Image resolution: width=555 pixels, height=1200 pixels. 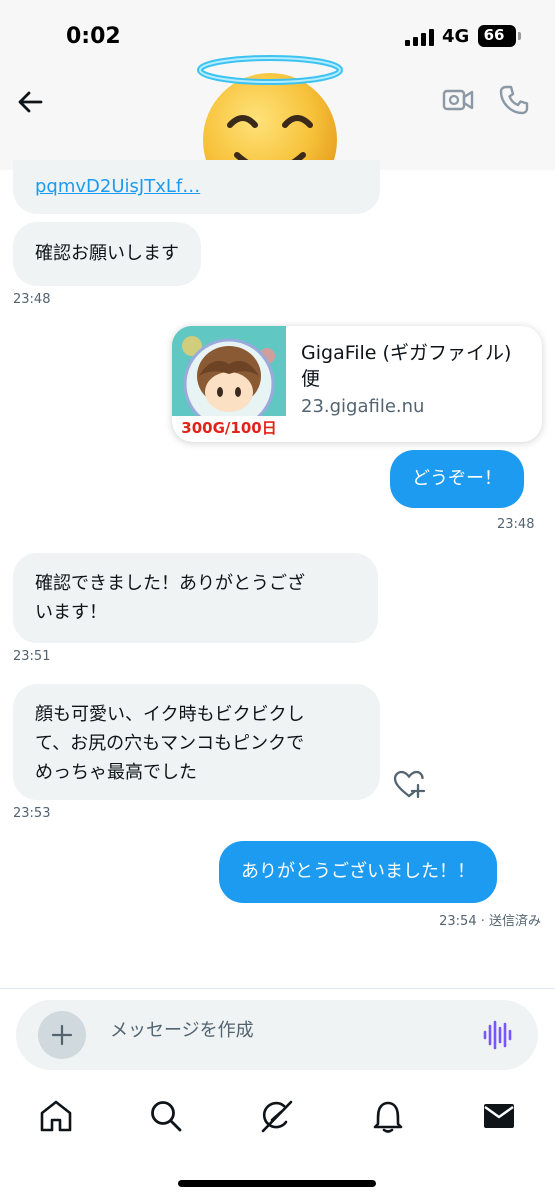 I want to click on home-indicator, so click(x=277, y=1183).